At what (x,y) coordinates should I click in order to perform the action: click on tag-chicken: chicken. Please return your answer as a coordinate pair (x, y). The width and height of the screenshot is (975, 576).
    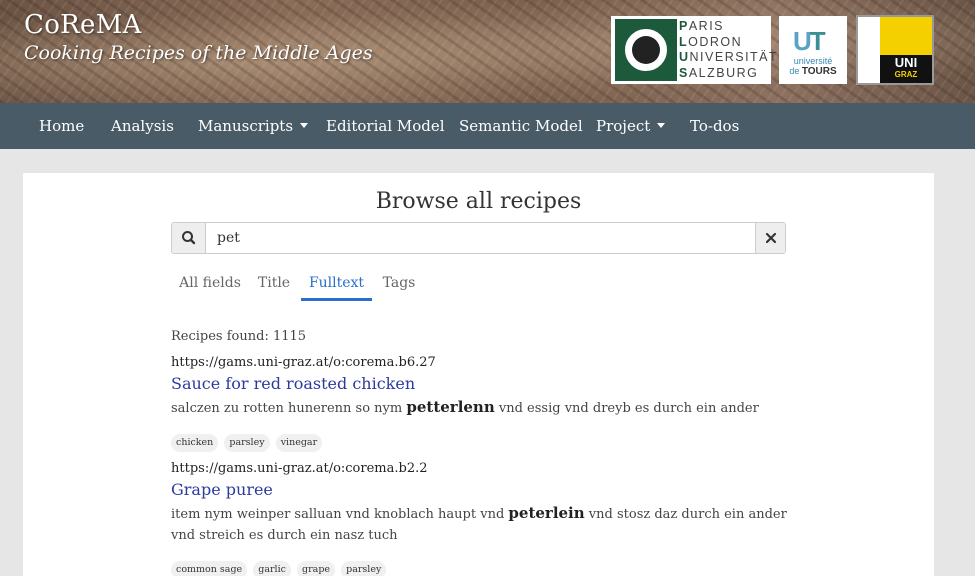
    Looking at the image, I should click on (195, 443).